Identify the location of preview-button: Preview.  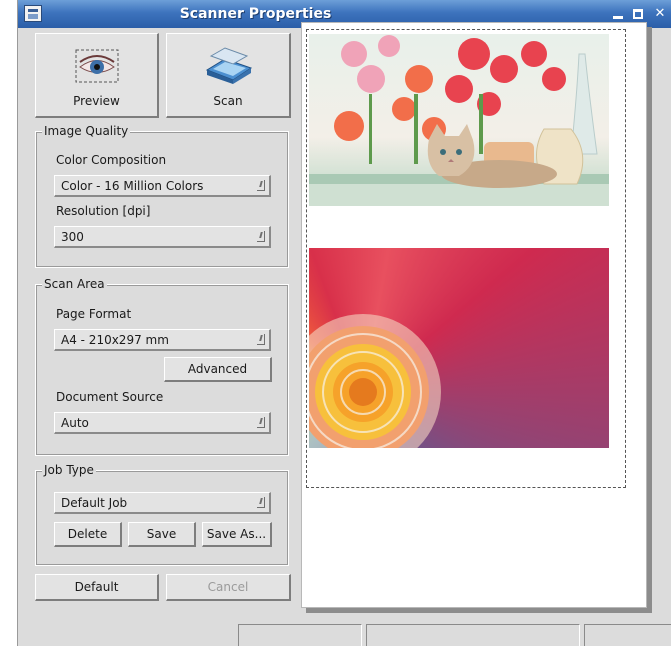
(97, 75).